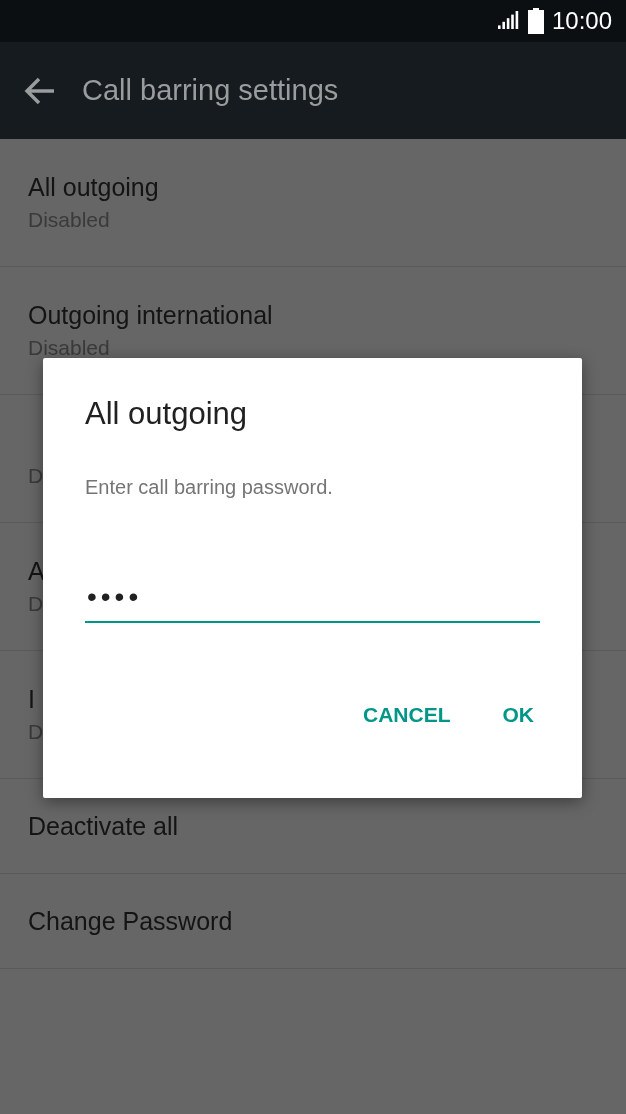  Describe the element at coordinates (150, 315) in the screenshot. I see `item-title: Outgoing international` at that location.